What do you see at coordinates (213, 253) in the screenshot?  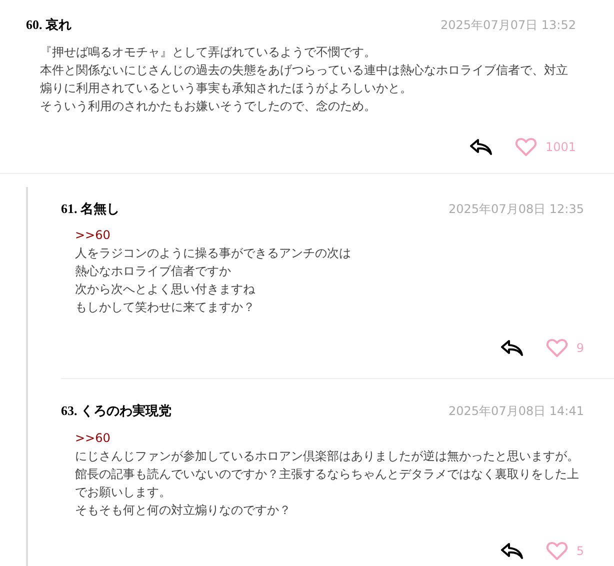 I see `comment-text: 人をラジコンのように操る事ができるアンチの次は` at bounding box center [213, 253].